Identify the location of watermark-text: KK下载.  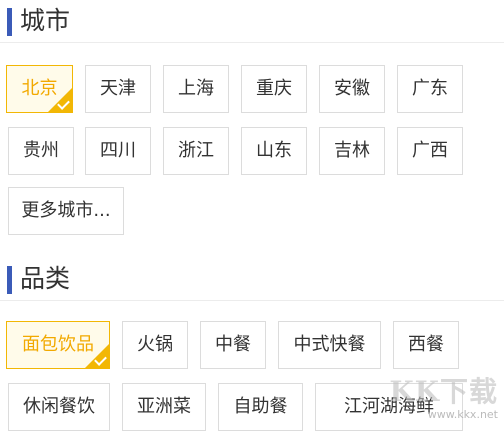
(443, 391).